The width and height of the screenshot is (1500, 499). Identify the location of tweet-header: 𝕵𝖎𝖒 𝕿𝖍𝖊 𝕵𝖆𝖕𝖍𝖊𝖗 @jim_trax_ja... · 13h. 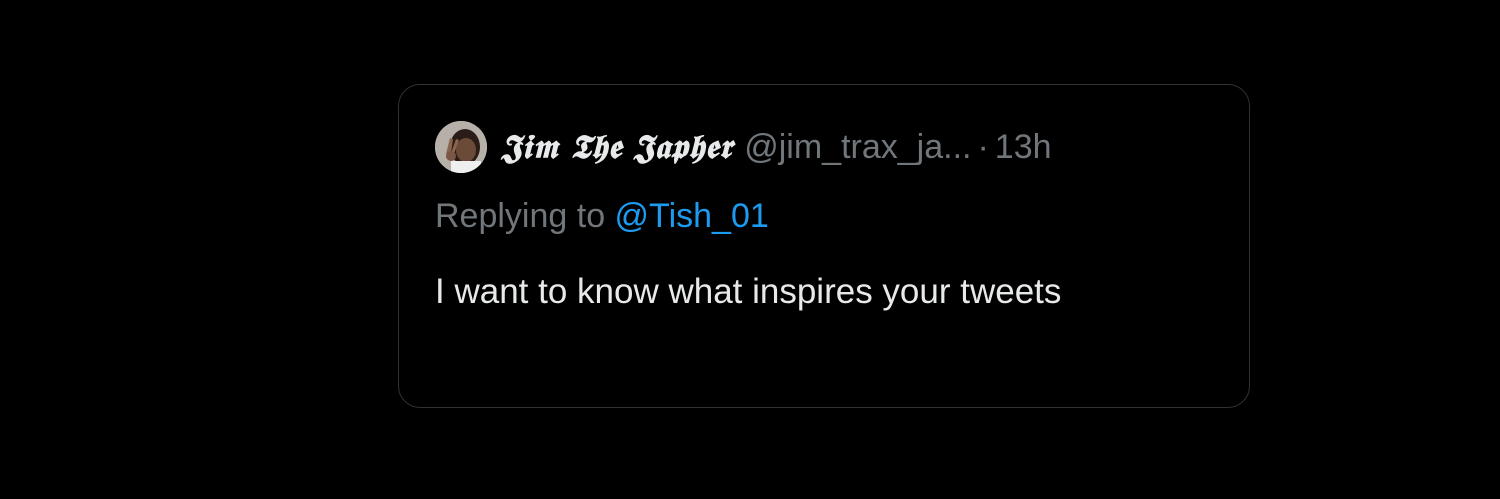
(743, 147).